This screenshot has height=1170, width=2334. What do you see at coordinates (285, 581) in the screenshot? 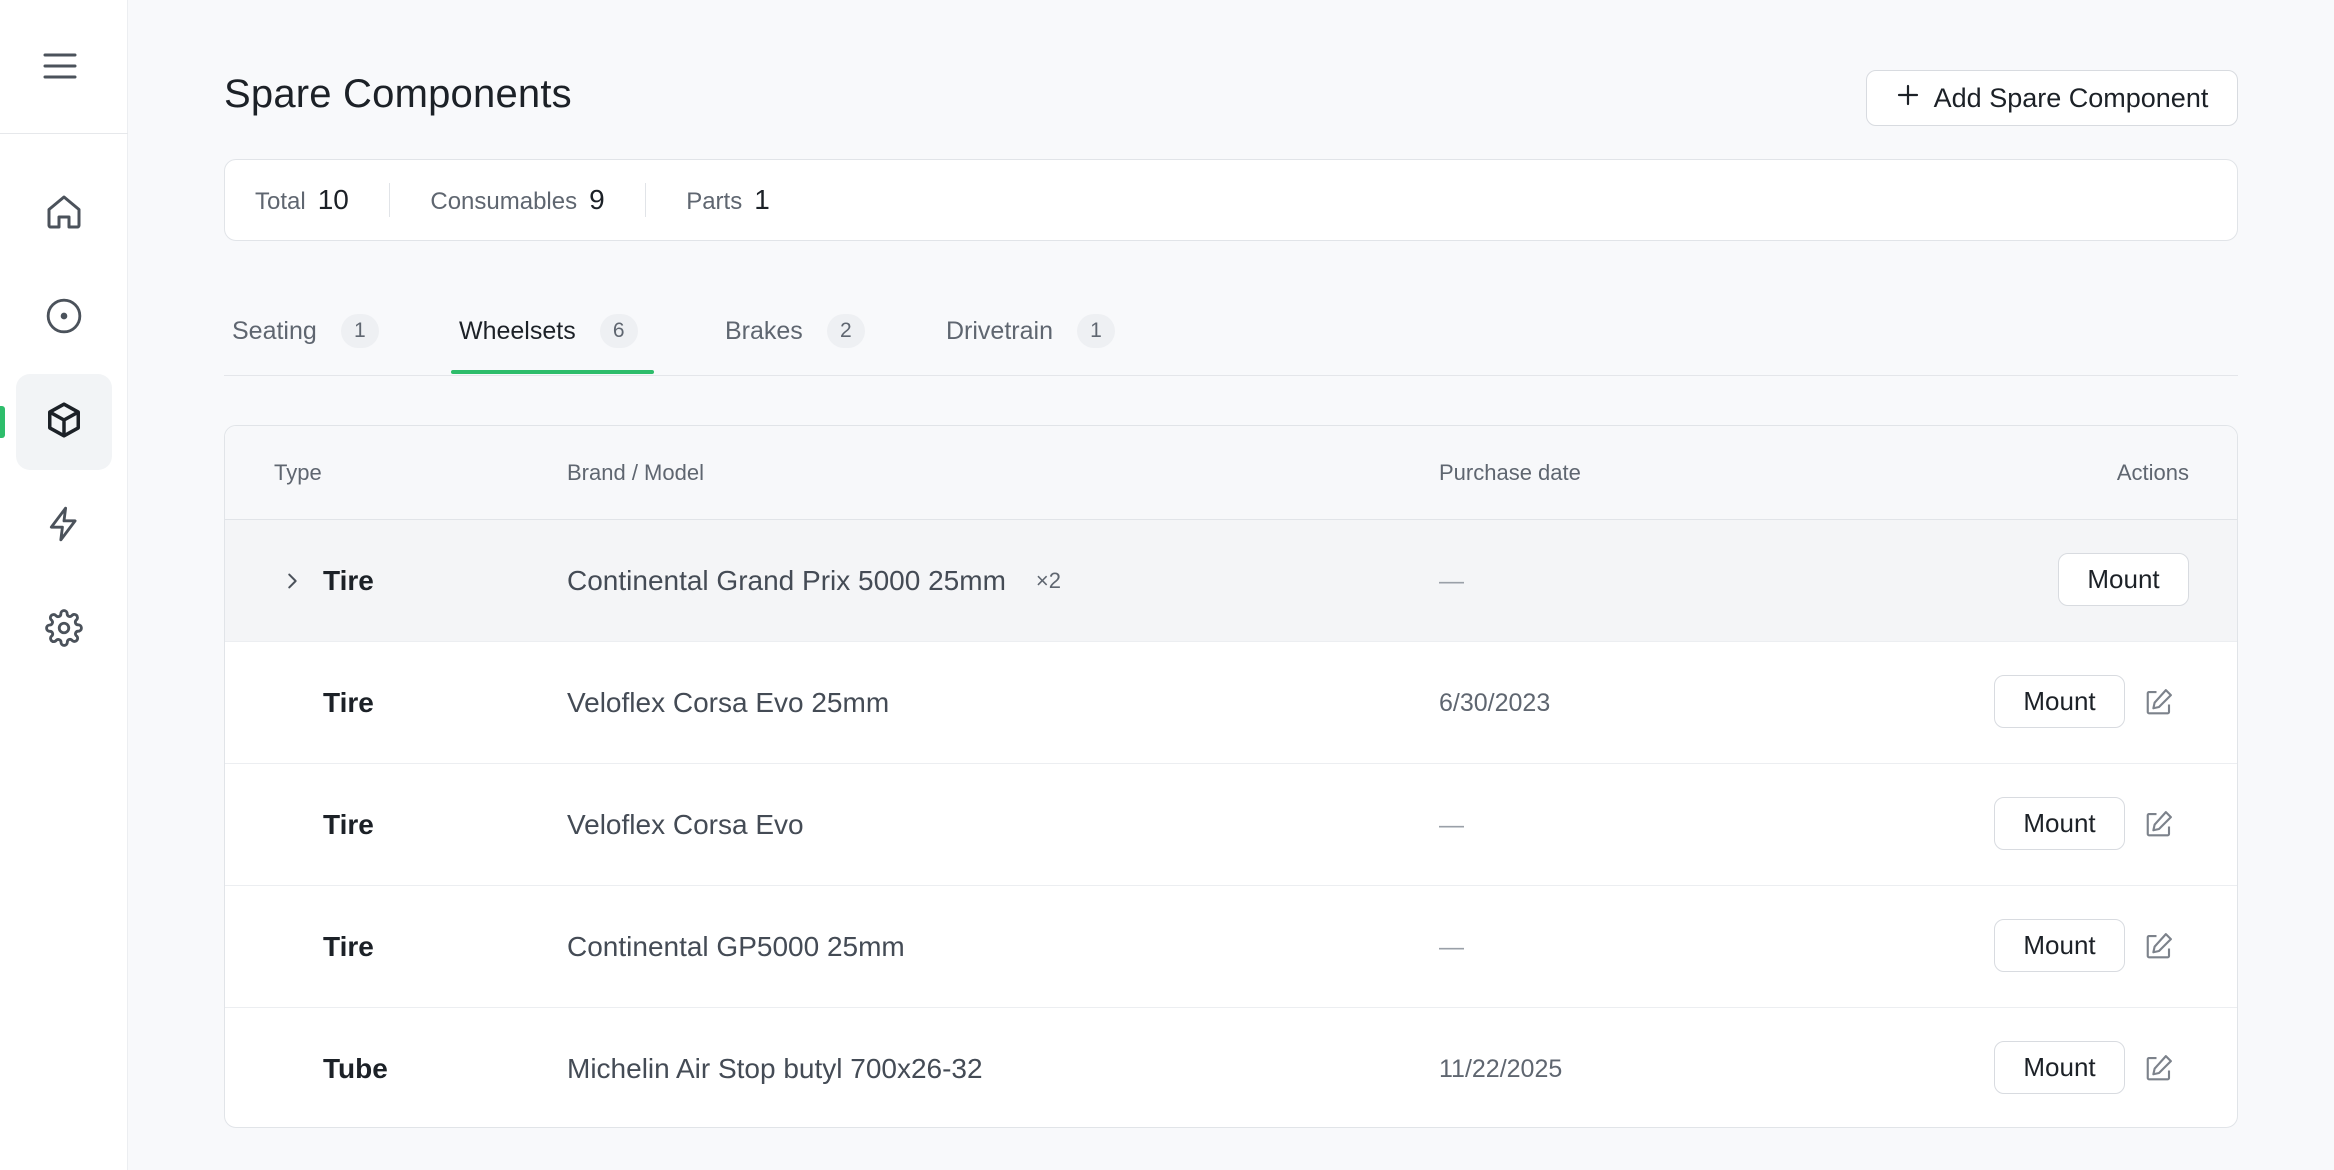
I see `chevron-right-icon` at bounding box center [285, 581].